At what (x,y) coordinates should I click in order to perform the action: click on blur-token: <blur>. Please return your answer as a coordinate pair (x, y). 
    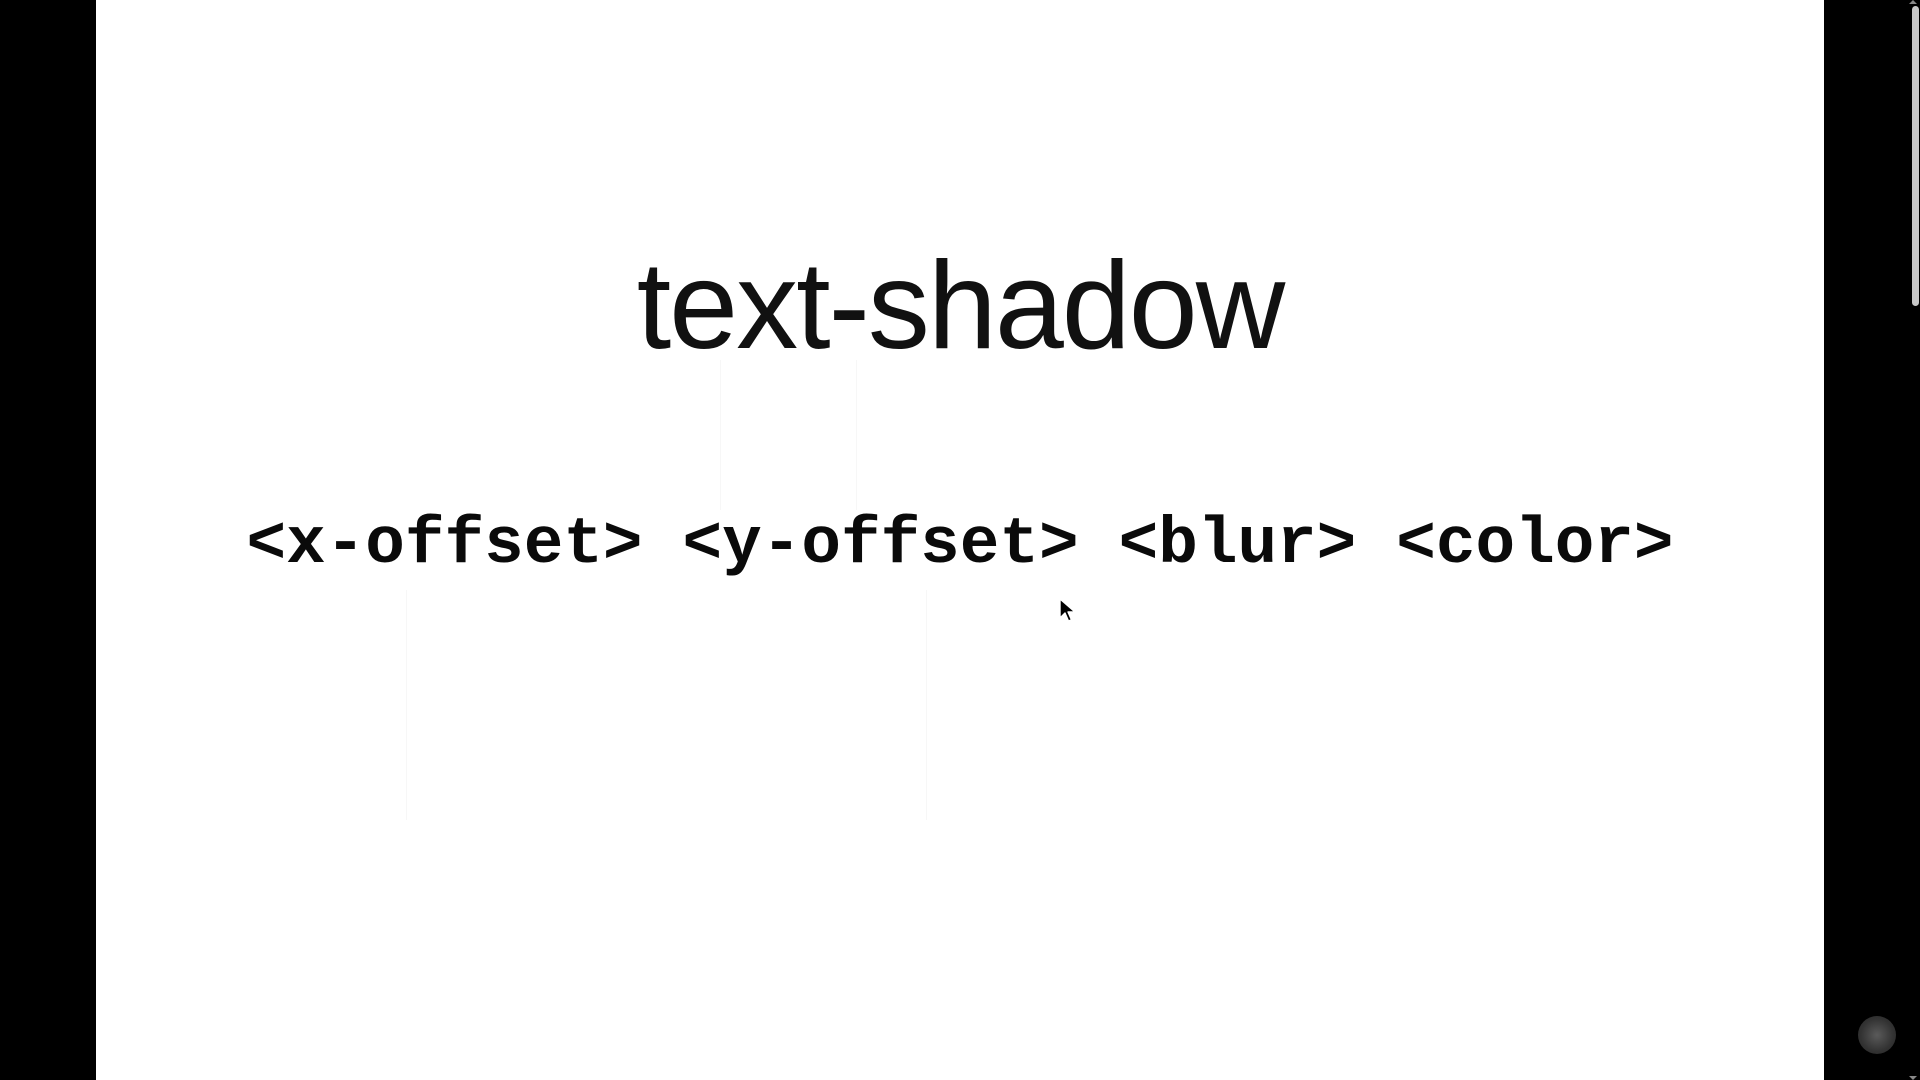
    Looking at the image, I should click on (1237, 544).